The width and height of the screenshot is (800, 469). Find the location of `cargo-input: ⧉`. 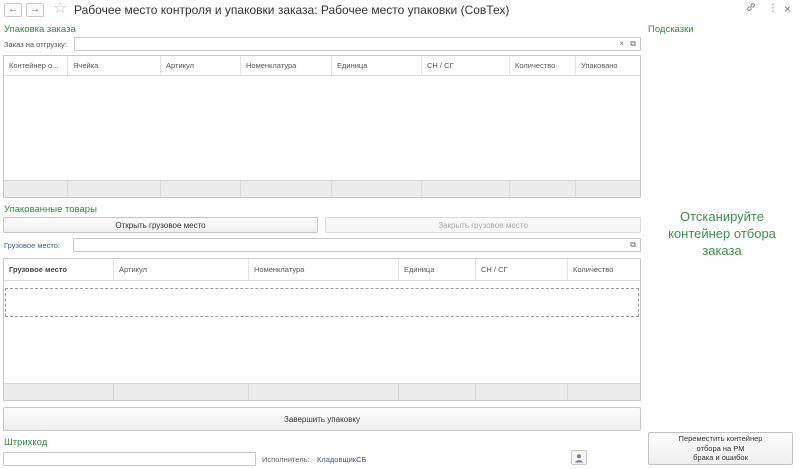

cargo-input: ⧉ is located at coordinates (357, 245).